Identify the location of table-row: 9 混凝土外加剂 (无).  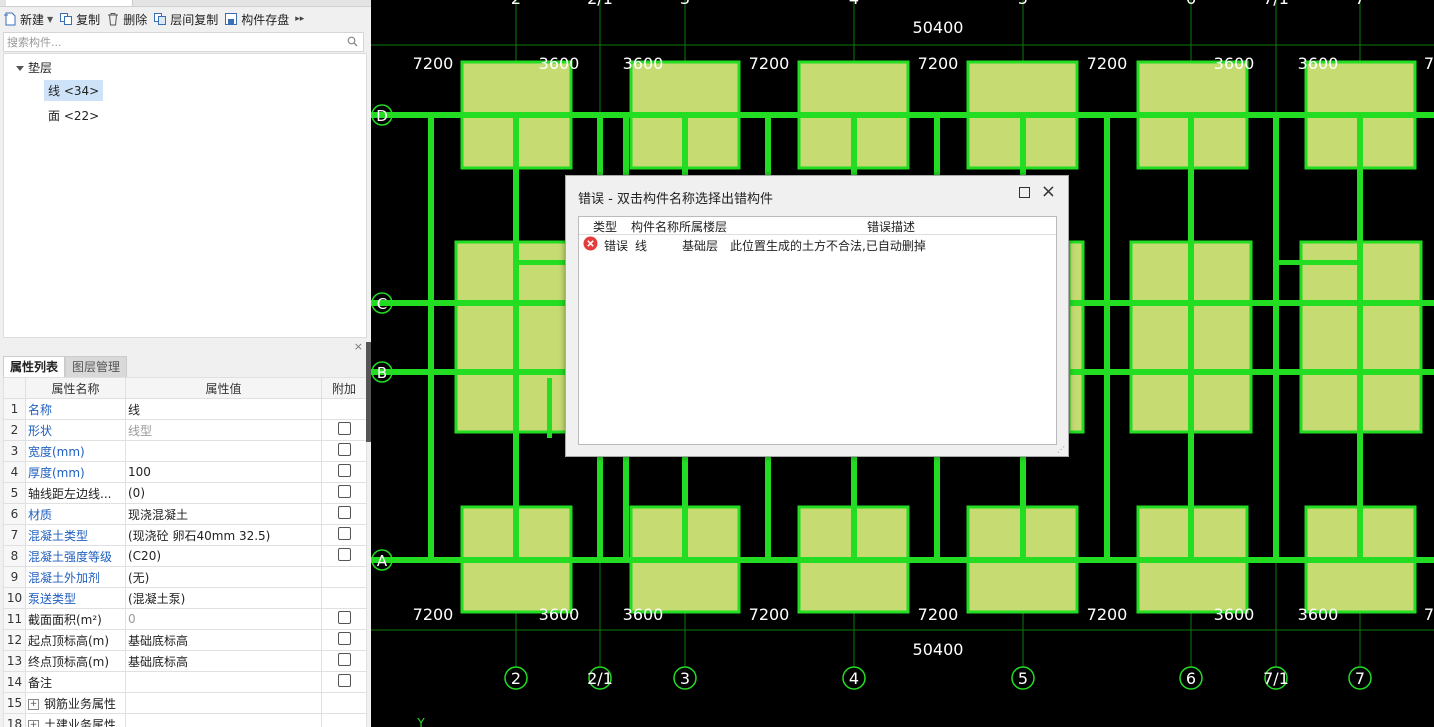
(185, 577).